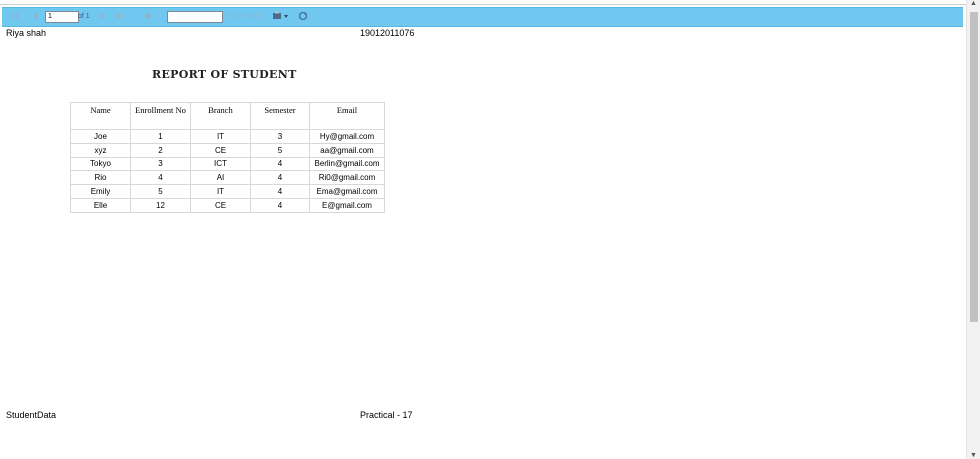 This screenshot has width=980, height=459. Describe the element at coordinates (483, 2) in the screenshot. I see `window-top-border` at that location.